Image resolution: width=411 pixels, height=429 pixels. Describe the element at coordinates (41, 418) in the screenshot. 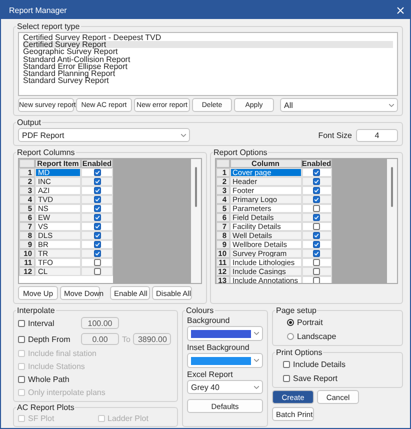

I see `checkbox-label: SF Plot` at that location.